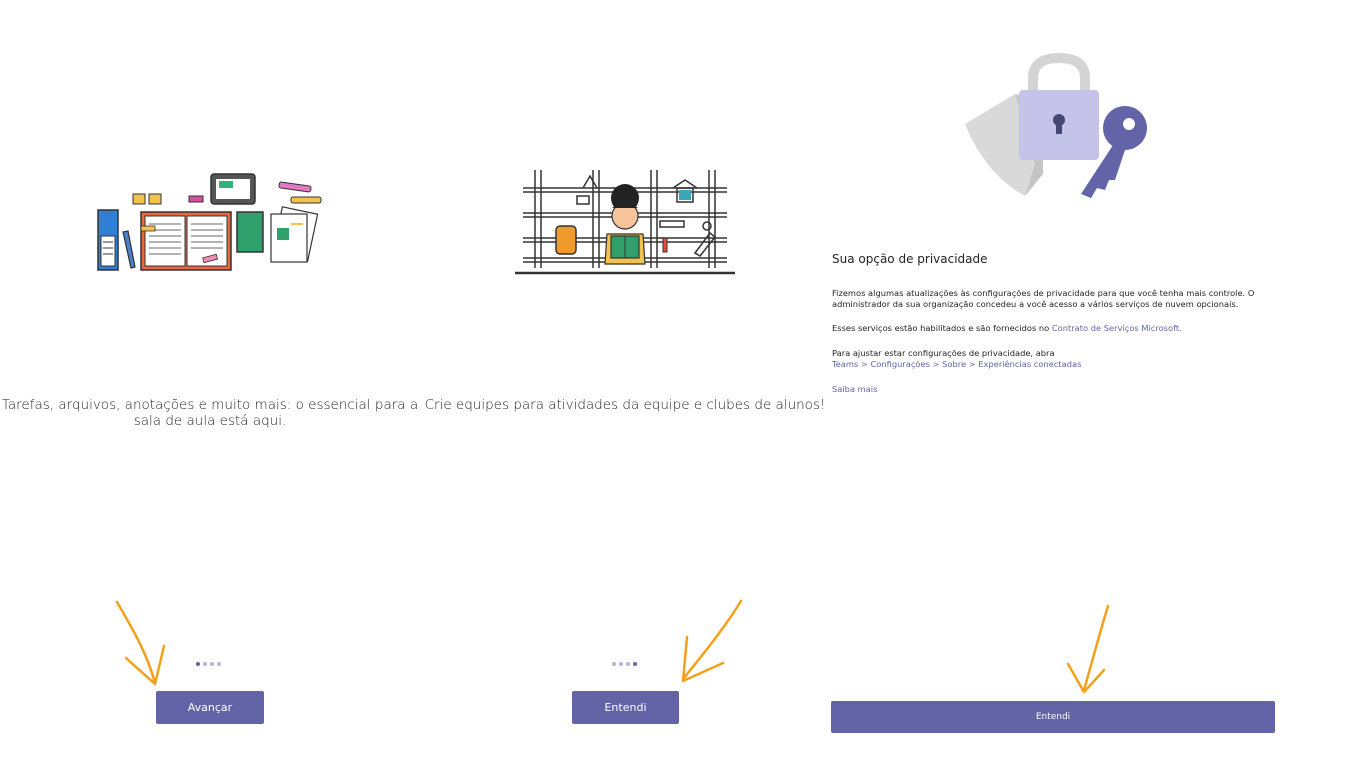 Image resolution: width=1360 pixels, height=760 pixels. What do you see at coordinates (910, 259) in the screenshot?
I see `privacy-title: Sua opção de privacidade` at bounding box center [910, 259].